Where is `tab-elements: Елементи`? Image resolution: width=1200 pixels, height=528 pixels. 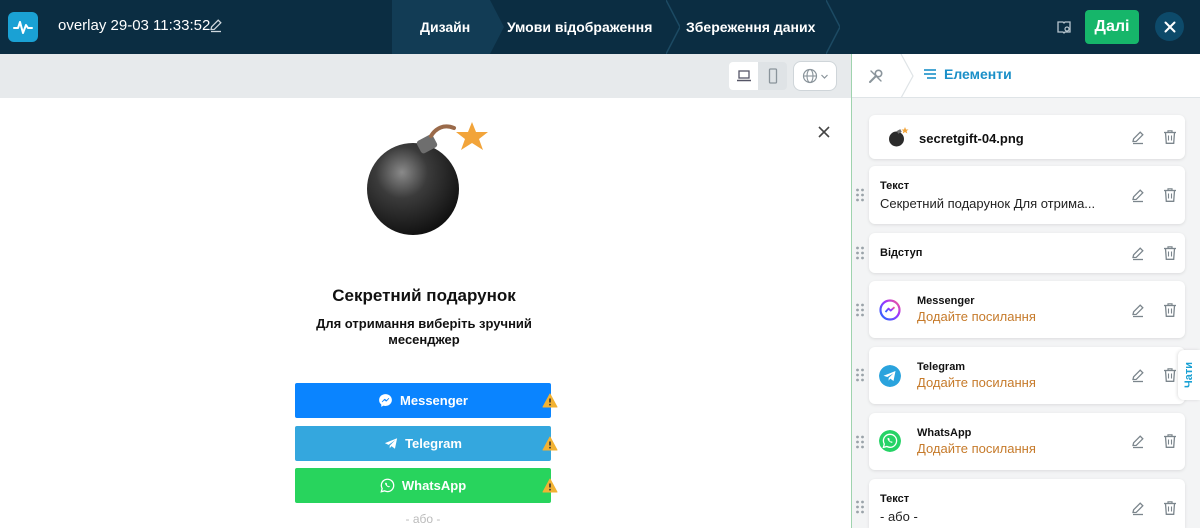
tab-elements: Елементи is located at coordinates (967, 74).